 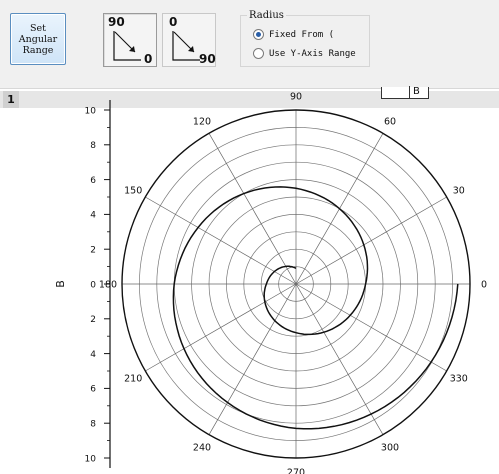 What do you see at coordinates (60, 284) in the screenshot?
I see `y-axis-title: B` at bounding box center [60, 284].